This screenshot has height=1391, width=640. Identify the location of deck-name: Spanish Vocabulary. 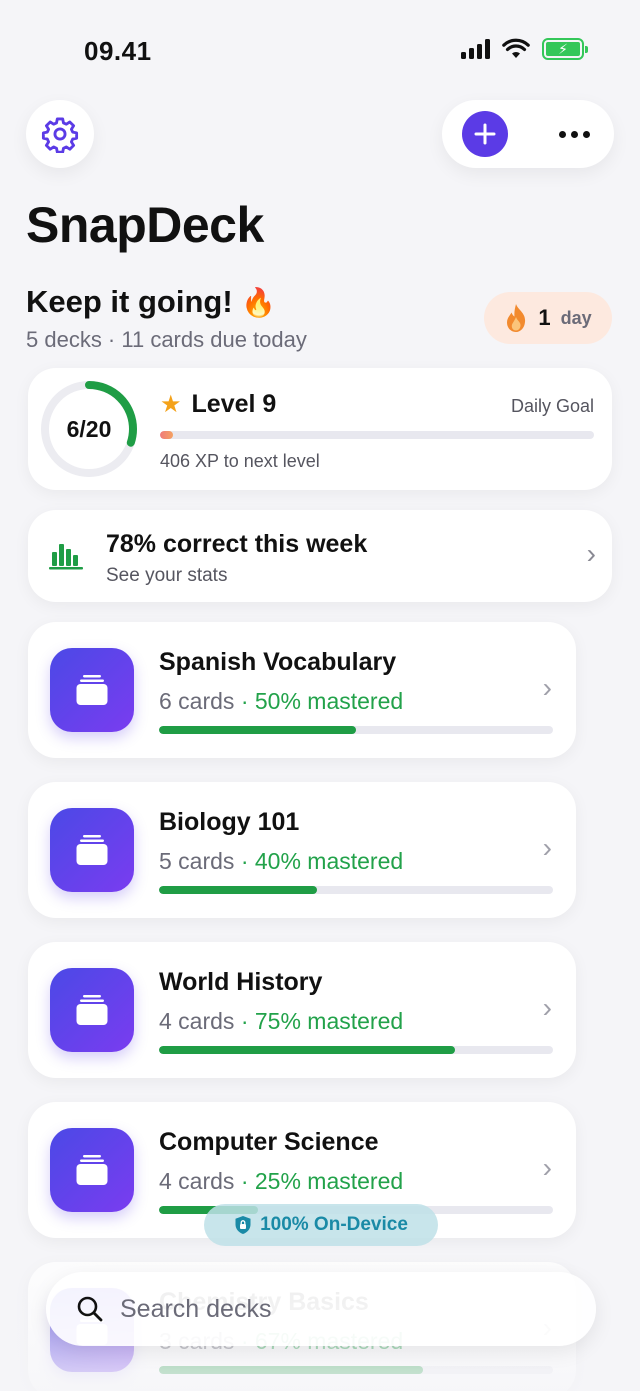
(278, 662).